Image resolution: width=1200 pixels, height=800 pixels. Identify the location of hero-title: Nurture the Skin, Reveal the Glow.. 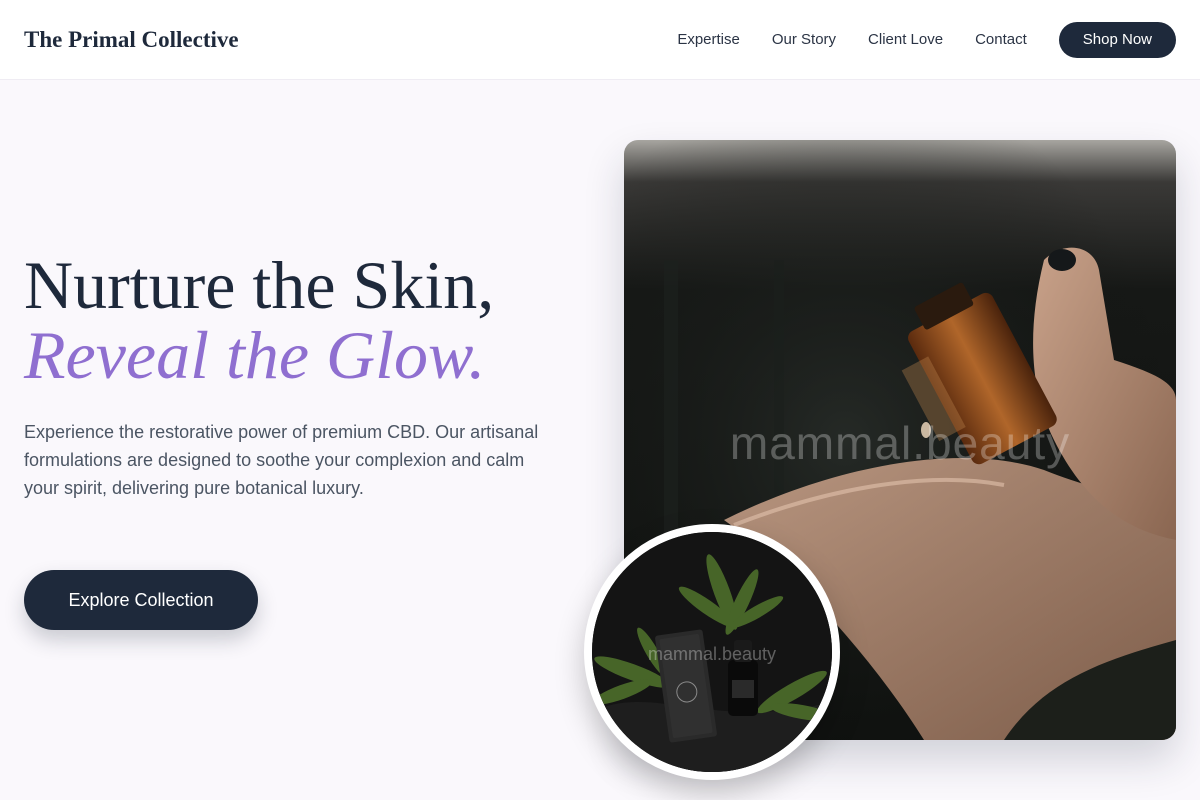
(259, 320).